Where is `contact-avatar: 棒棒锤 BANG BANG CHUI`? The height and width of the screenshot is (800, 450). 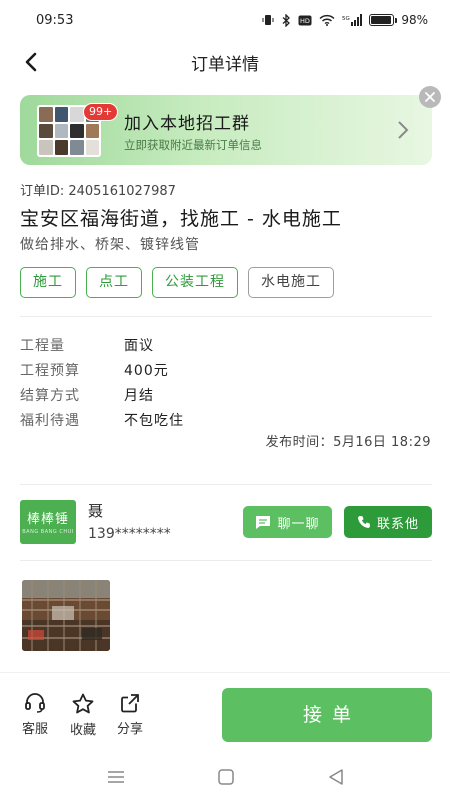 contact-avatar: 棒棒锤 BANG BANG CHUI is located at coordinates (48, 522).